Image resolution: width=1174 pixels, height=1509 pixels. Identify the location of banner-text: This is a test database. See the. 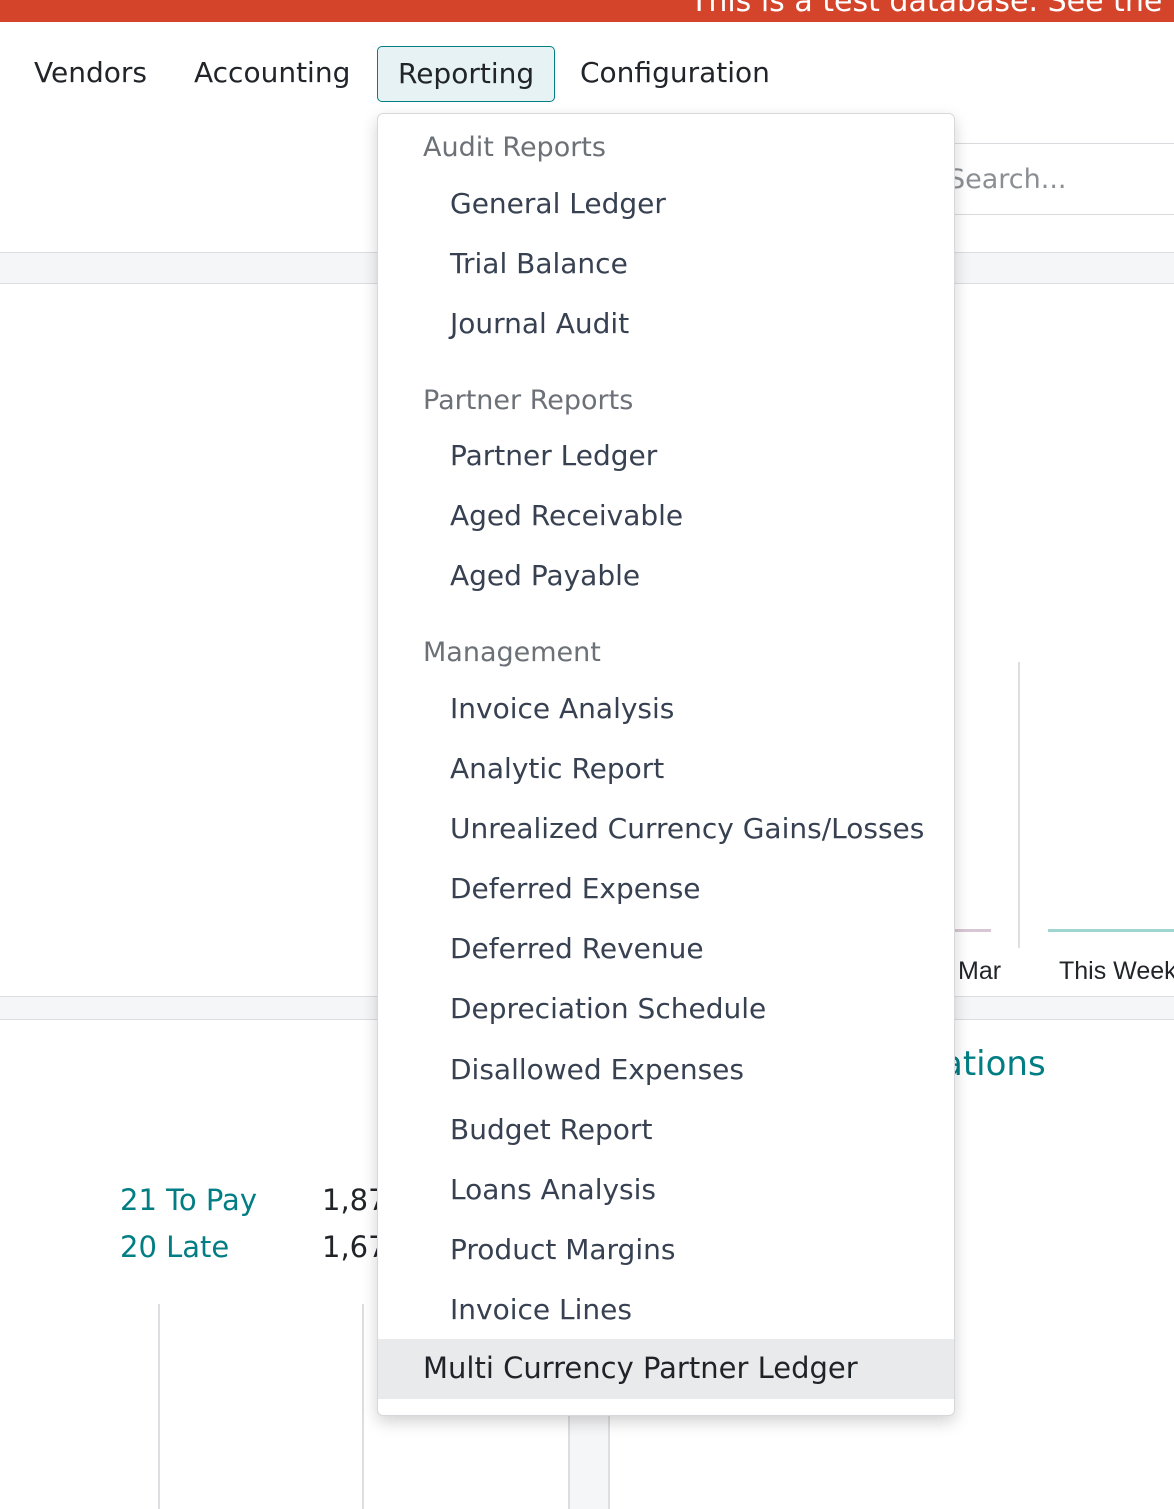
(926, 9).